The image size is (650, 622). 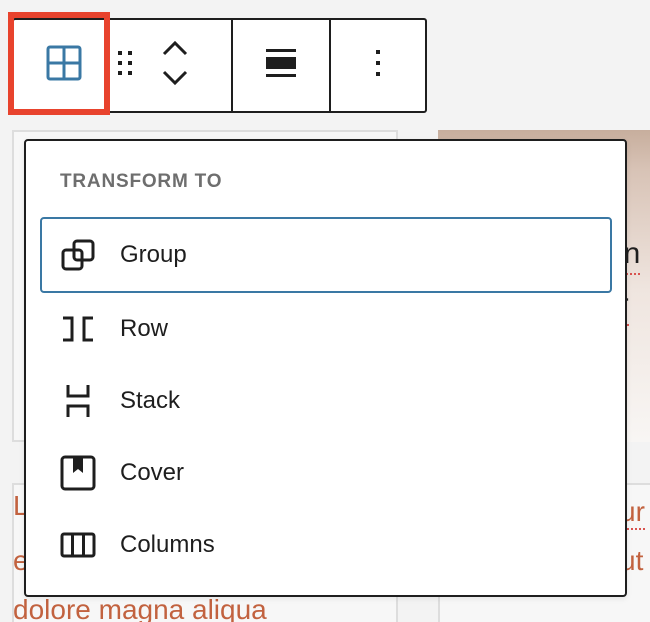 What do you see at coordinates (78, 401) in the screenshot?
I see `stack-icon` at bounding box center [78, 401].